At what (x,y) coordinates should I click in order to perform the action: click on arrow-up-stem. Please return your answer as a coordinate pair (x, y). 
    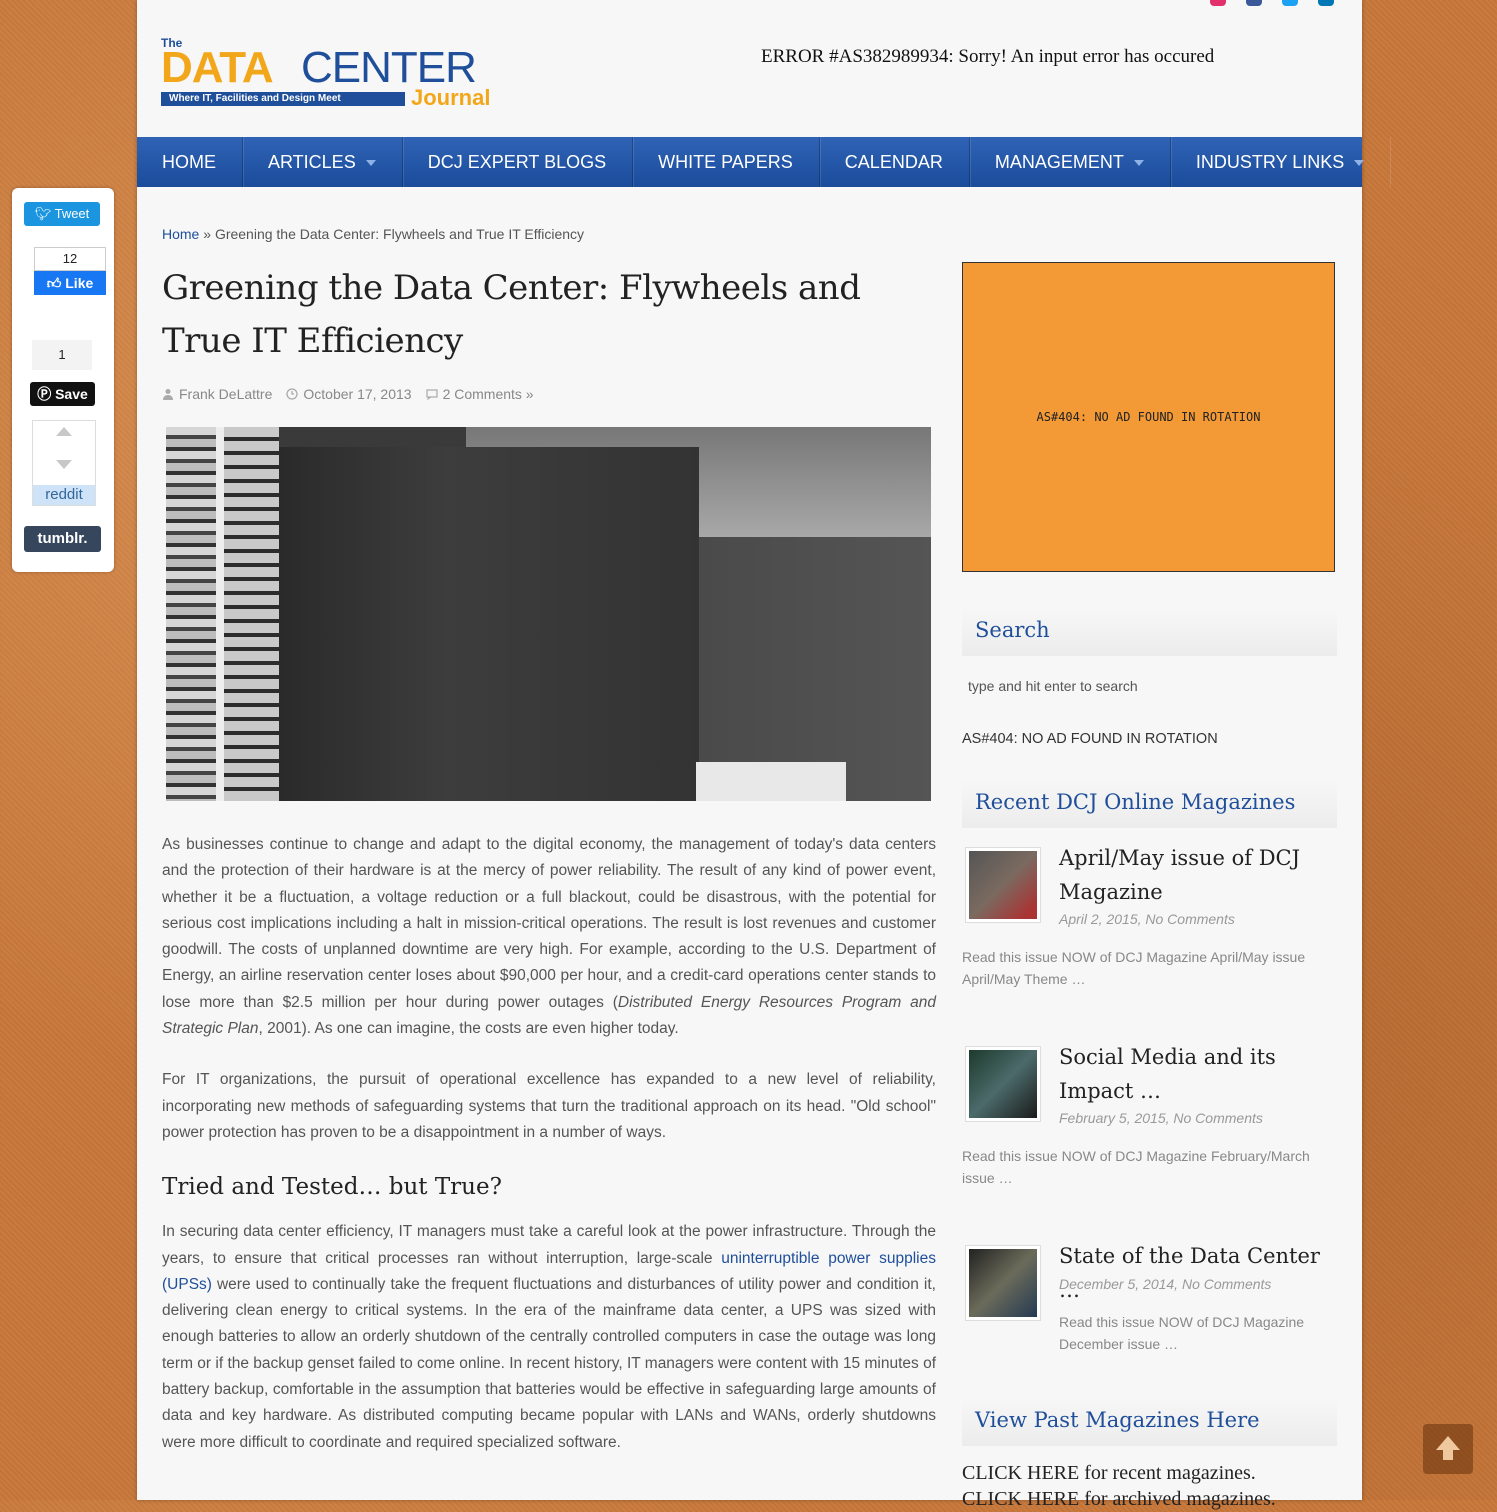
    Looking at the image, I should click on (1448, 1455).